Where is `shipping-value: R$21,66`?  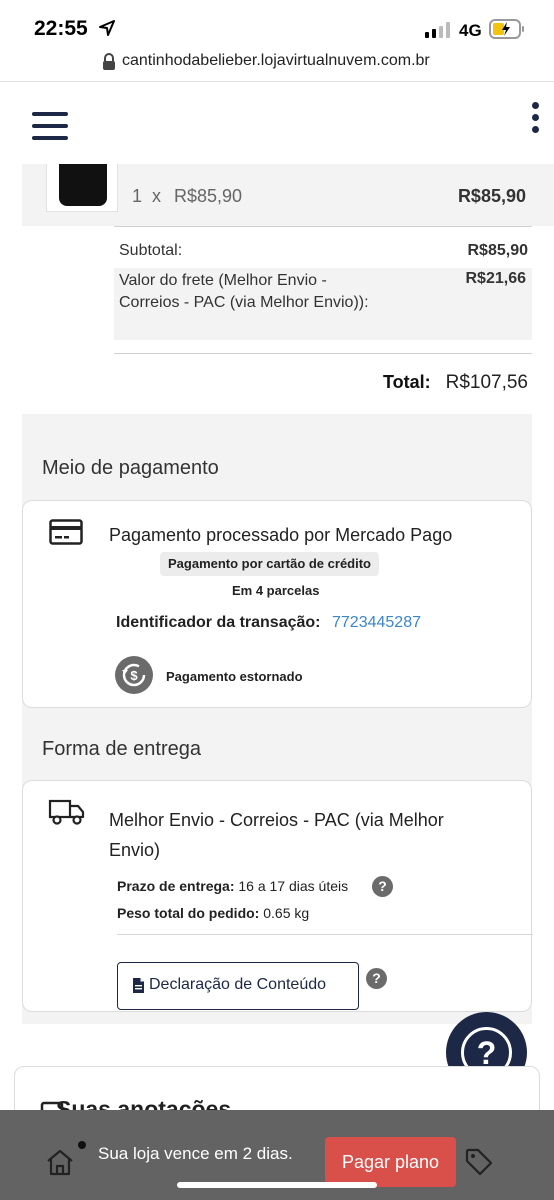 shipping-value: R$21,66 is located at coordinates (496, 278).